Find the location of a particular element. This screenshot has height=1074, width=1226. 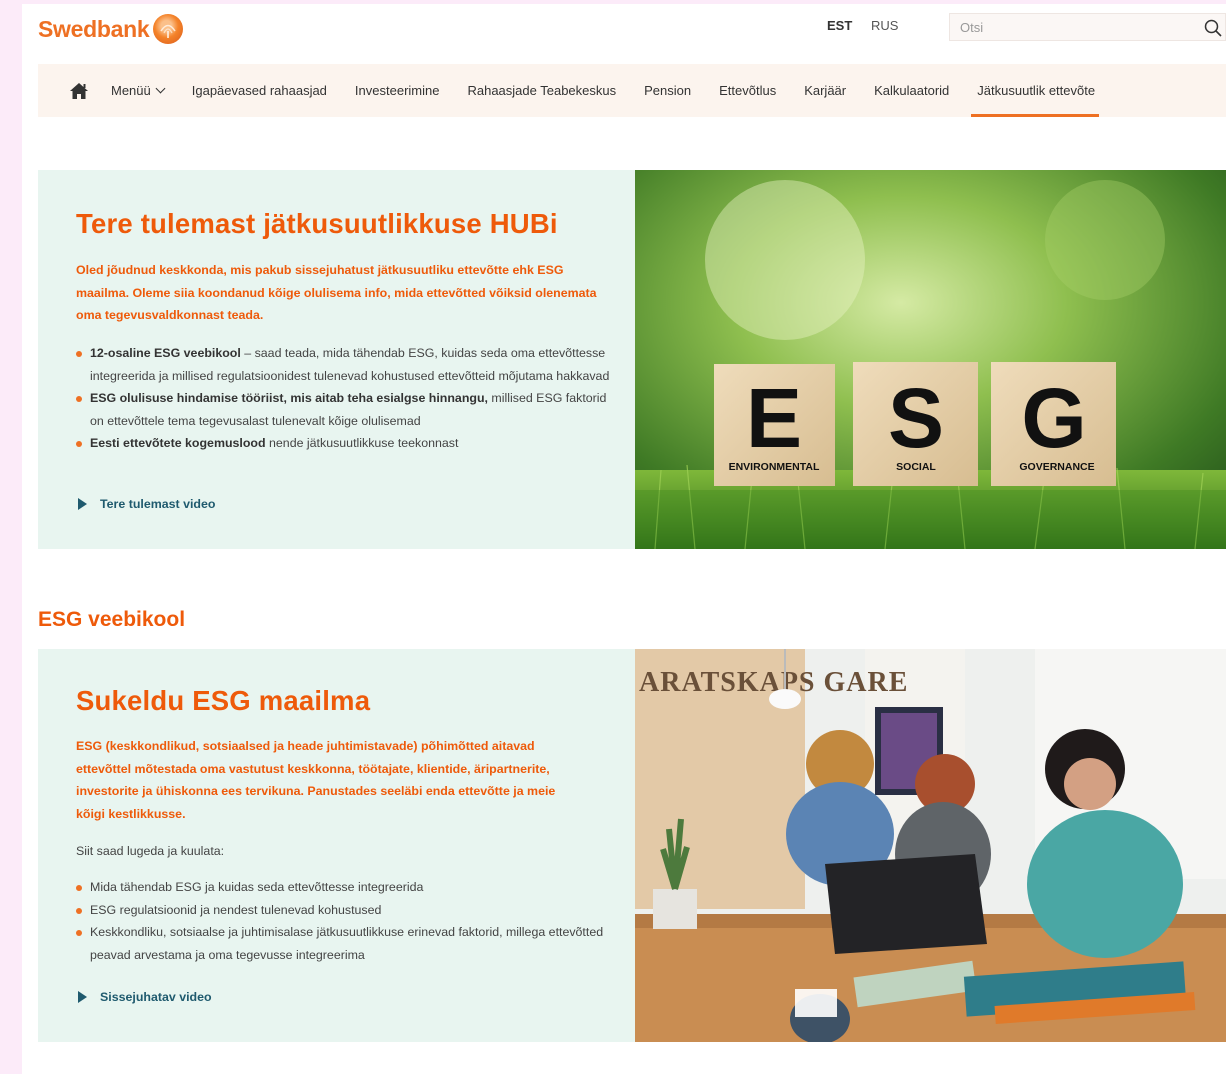

nav-item-kalkulaatorid: Kalkulaatorid is located at coordinates (911, 90).